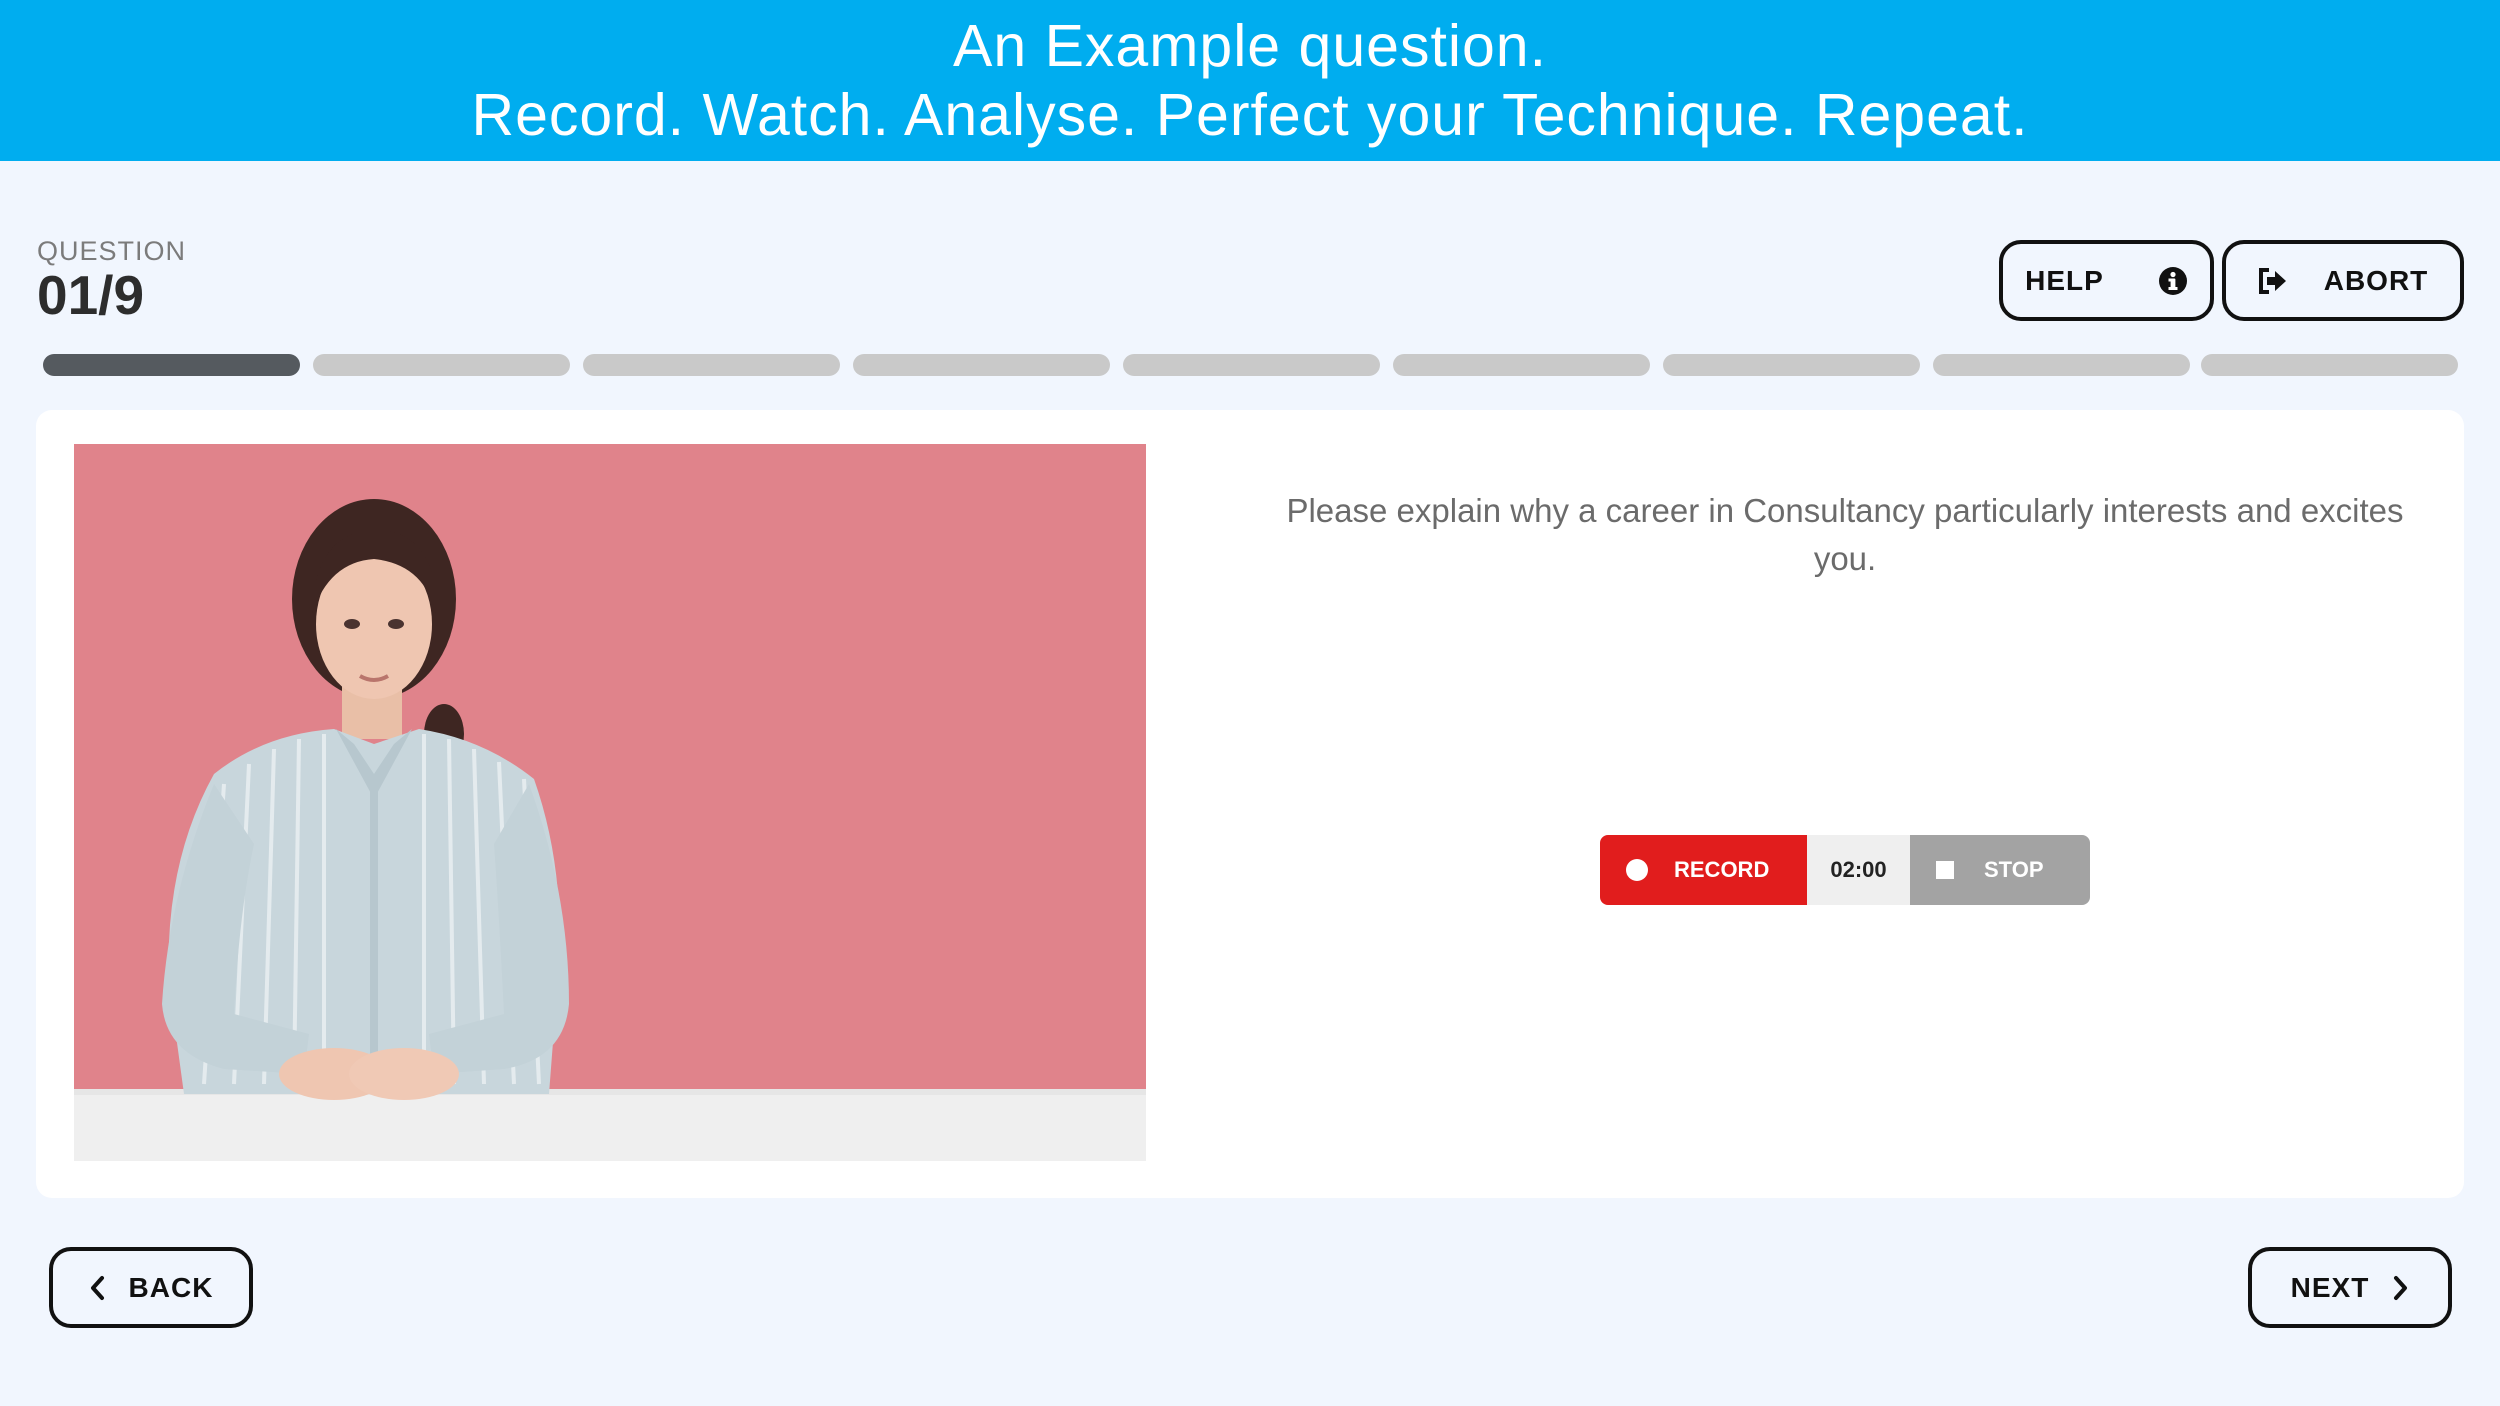  I want to click on stop-button: STOP, so click(2000, 870).